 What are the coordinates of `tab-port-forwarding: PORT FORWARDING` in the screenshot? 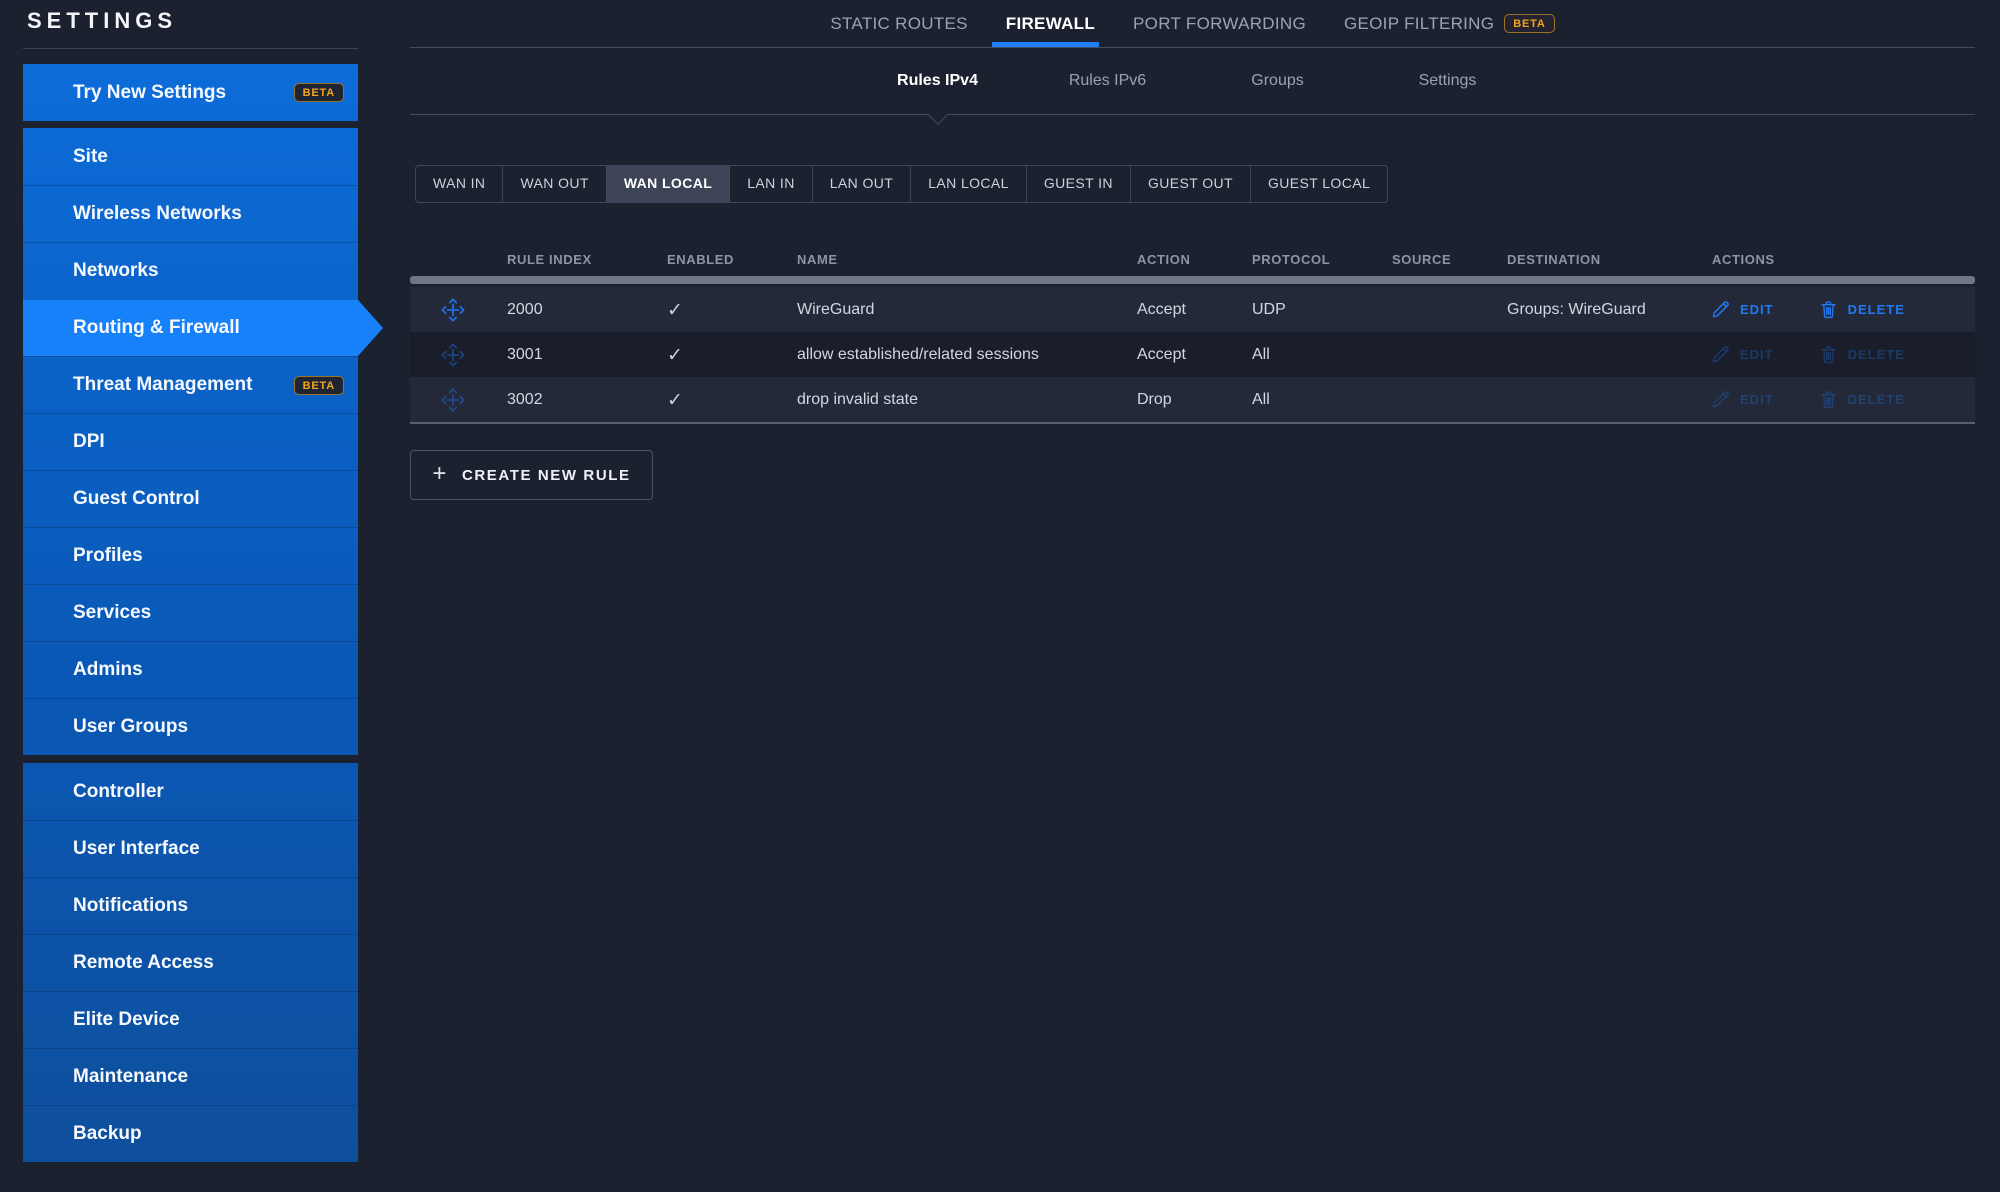 It's located at (1219, 23).